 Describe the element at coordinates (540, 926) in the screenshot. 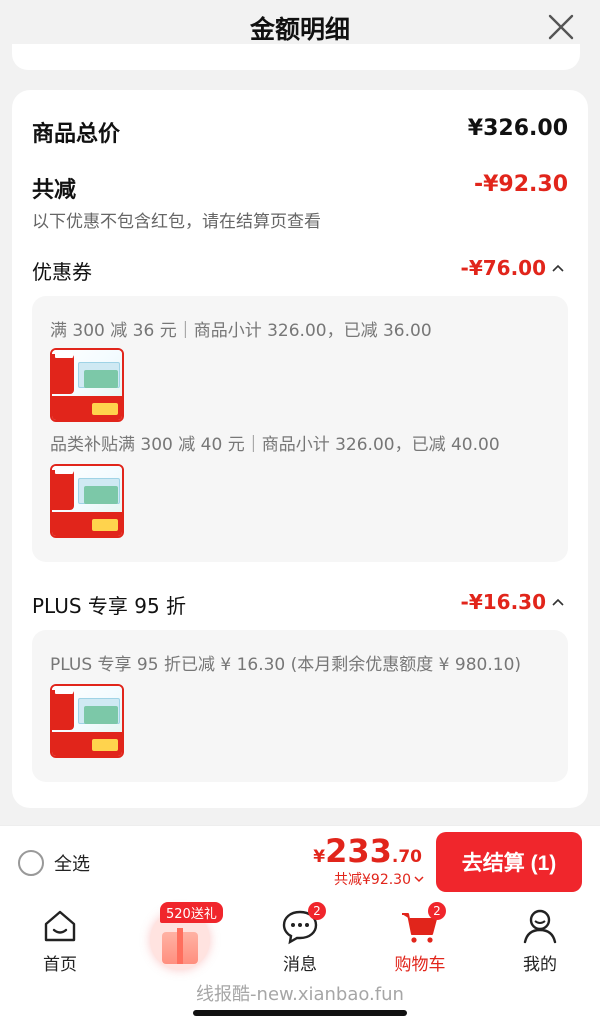

I see `profile-icon` at that location.